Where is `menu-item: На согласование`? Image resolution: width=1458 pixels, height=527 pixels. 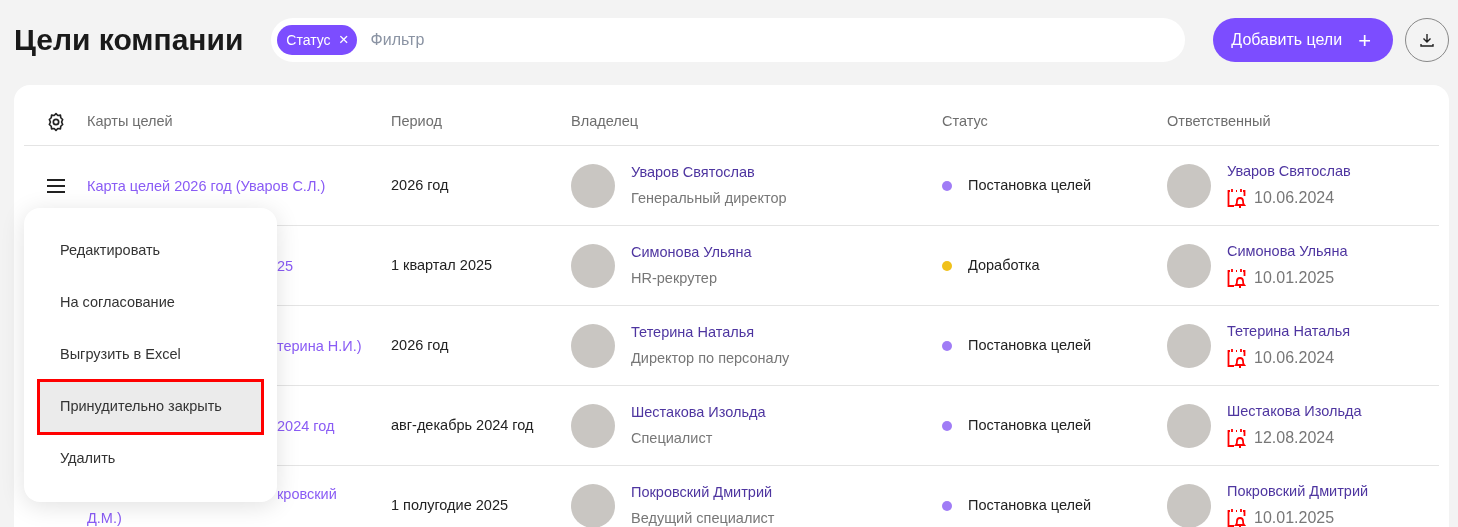 menu-item: На согласование is located at coordinates (150, 303).